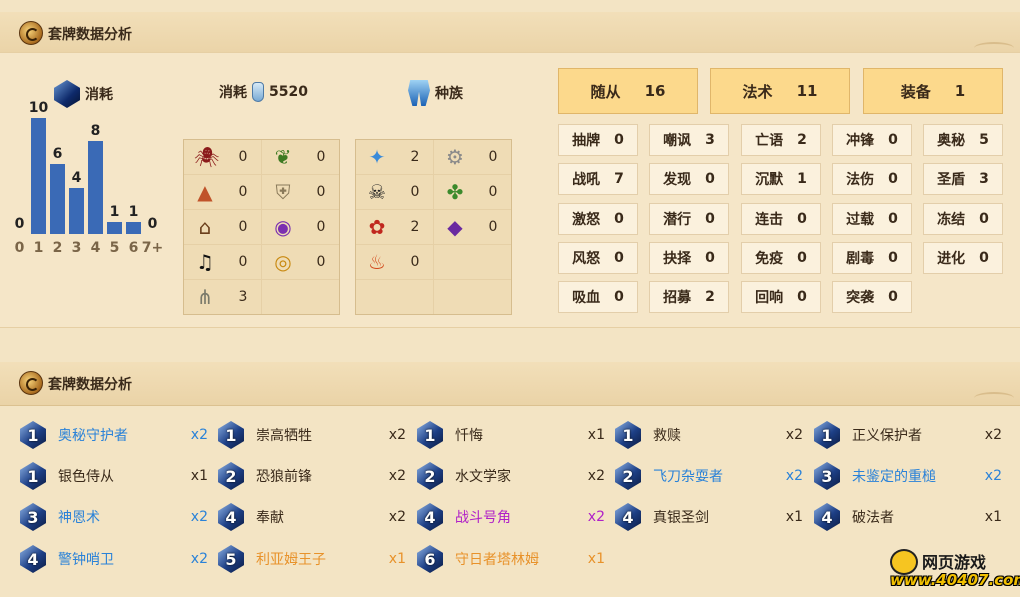 Image resolution: width=1020 pixels, height=597 pixels. Describe the element at coordinates (677, 180) in the screenshot. I see `keyword-label: 发现` at that location.